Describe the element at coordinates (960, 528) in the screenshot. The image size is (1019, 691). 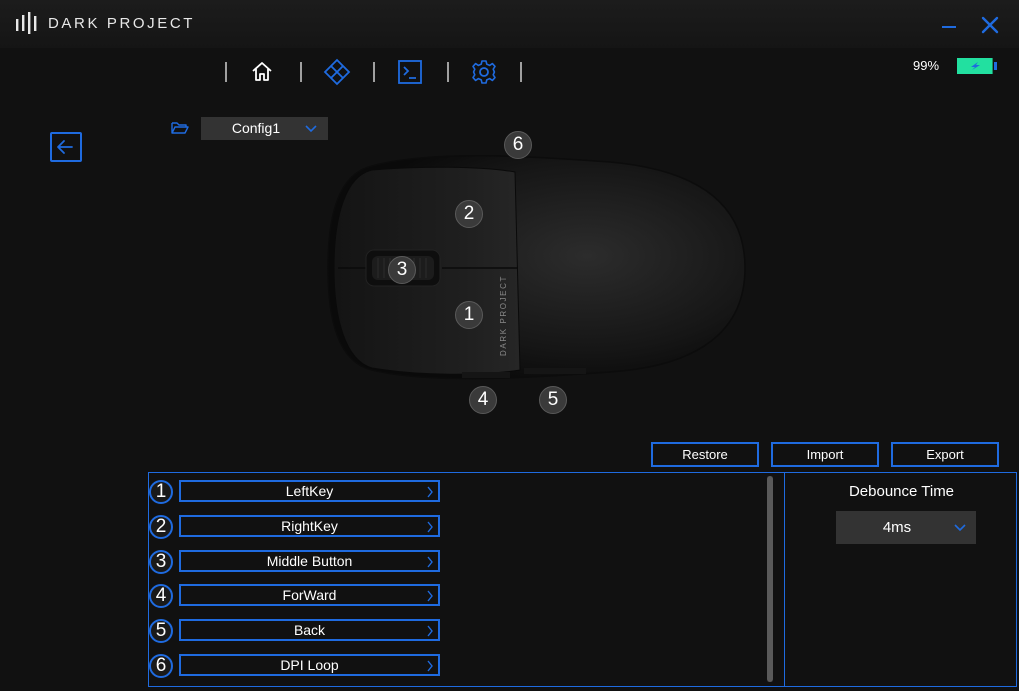
I see `chevron-down-icon` at that location.